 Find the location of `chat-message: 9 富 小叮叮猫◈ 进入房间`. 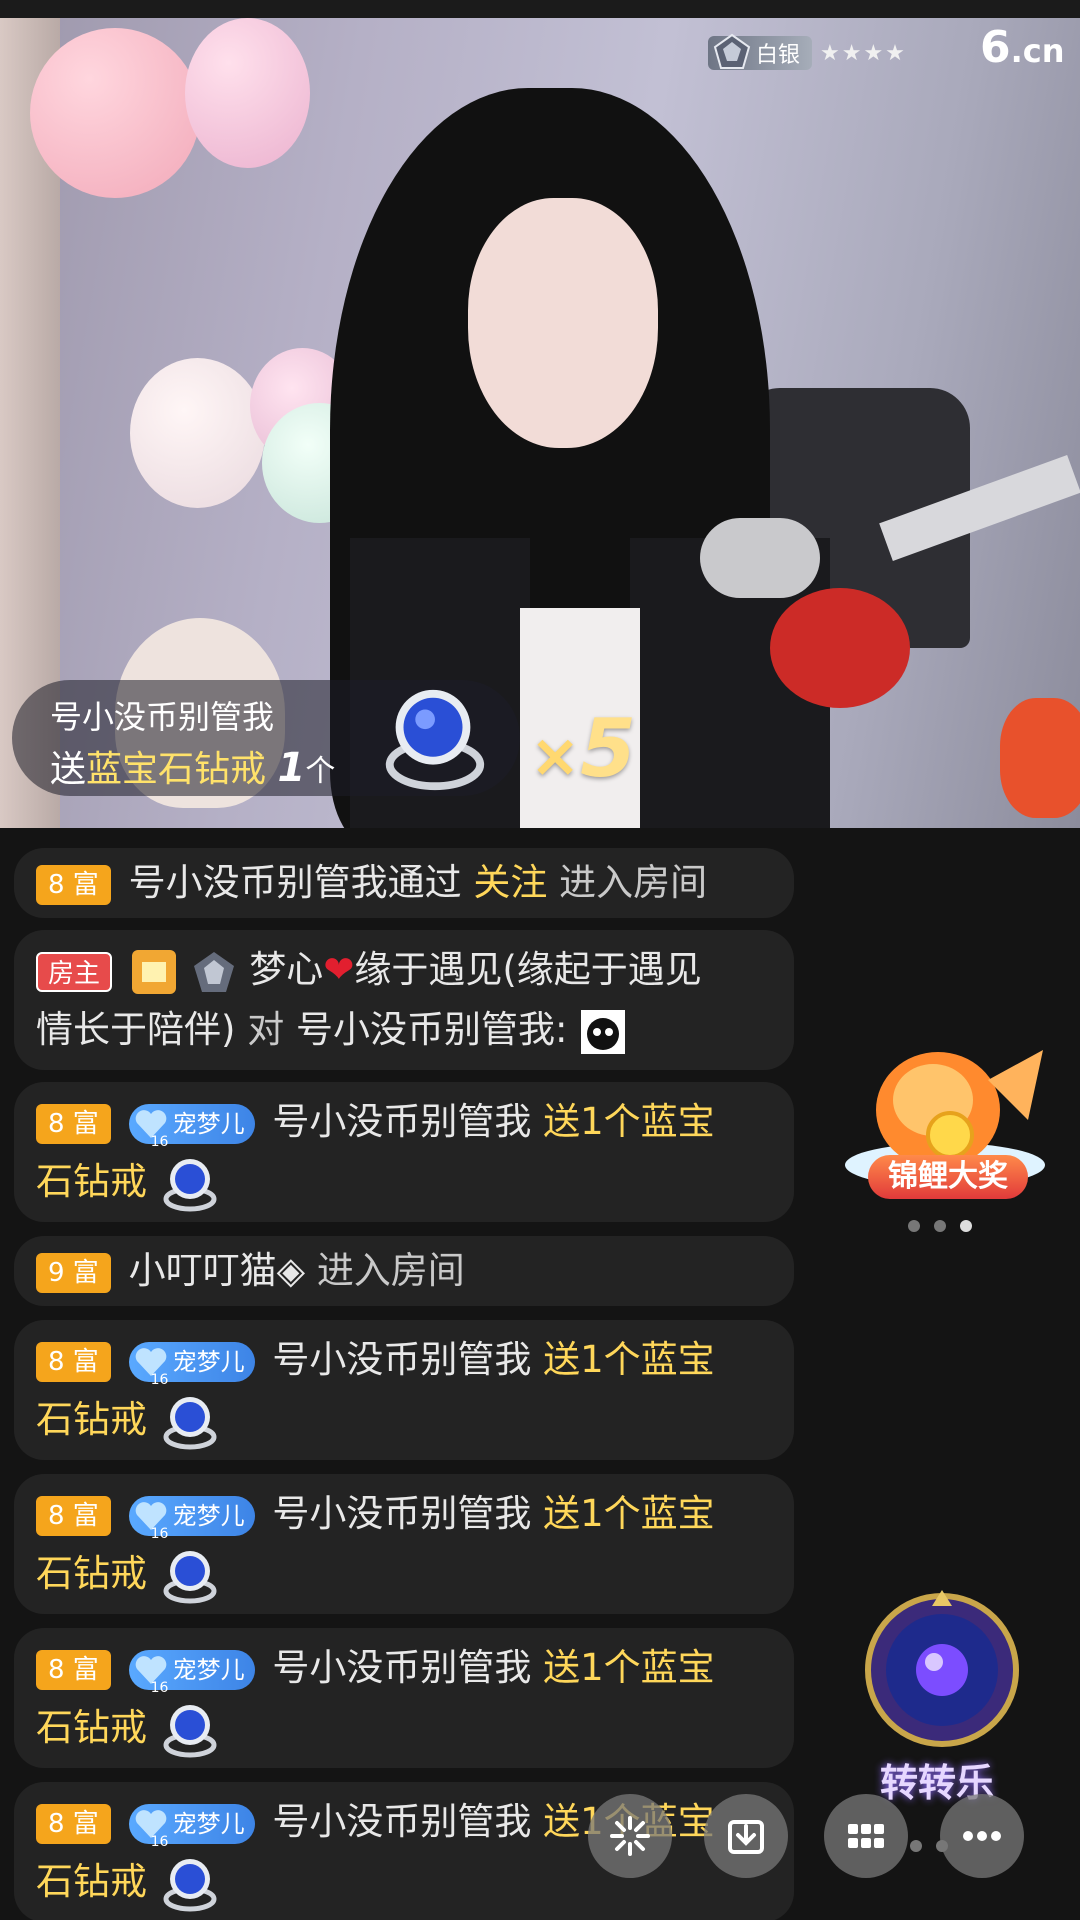

chat-message: 9 富 小叮叮猫◈ 进入房间 is located at coordinates (404, 1271).